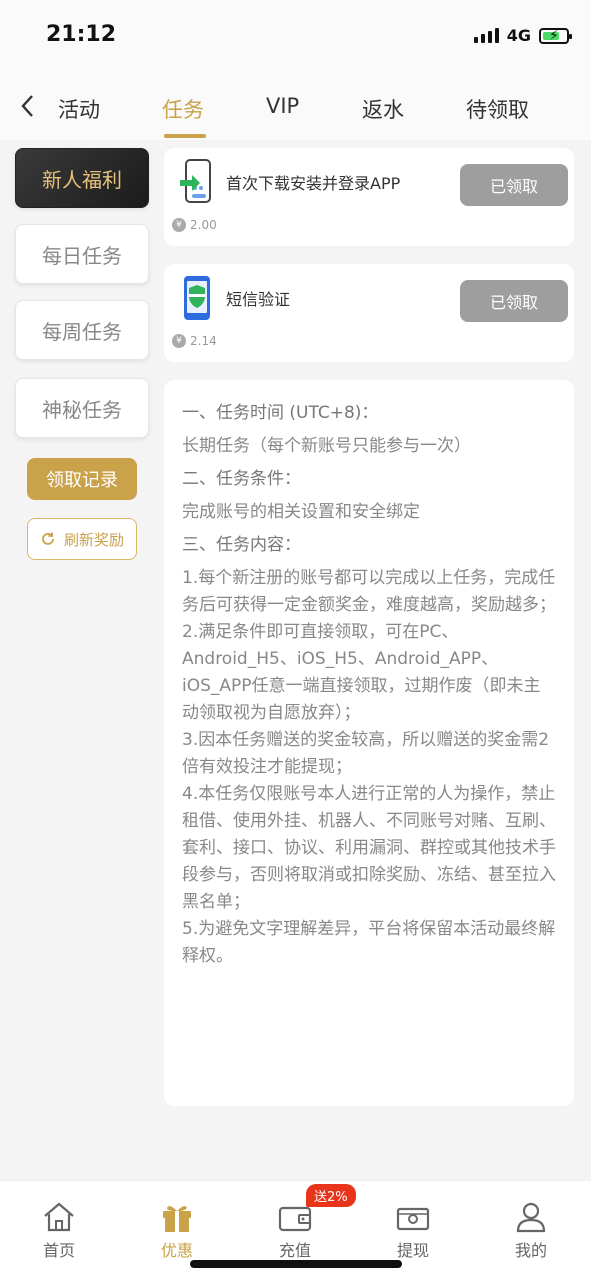 The image size is (591, 1280). Describe the element at coordinates (518, 35) in the screenshot. I see `network-label: 4G` at that location.